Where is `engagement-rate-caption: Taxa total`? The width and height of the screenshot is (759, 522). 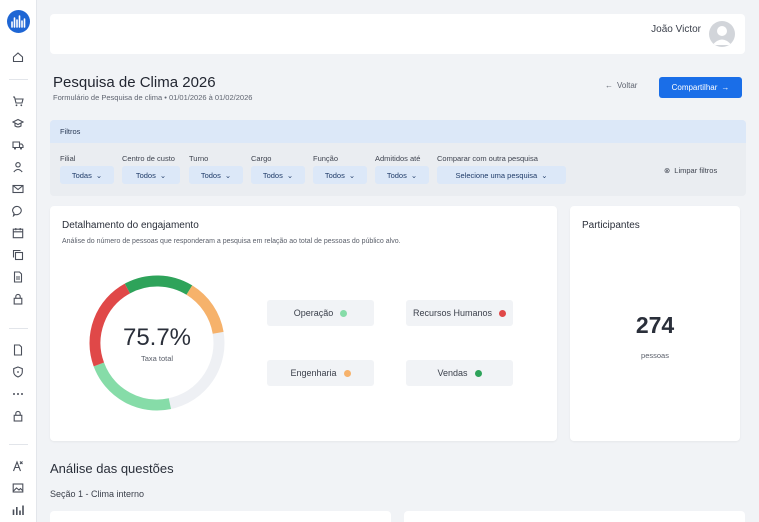
engagement-rate-caption: Taxa total is located at coordinates (157, 358).